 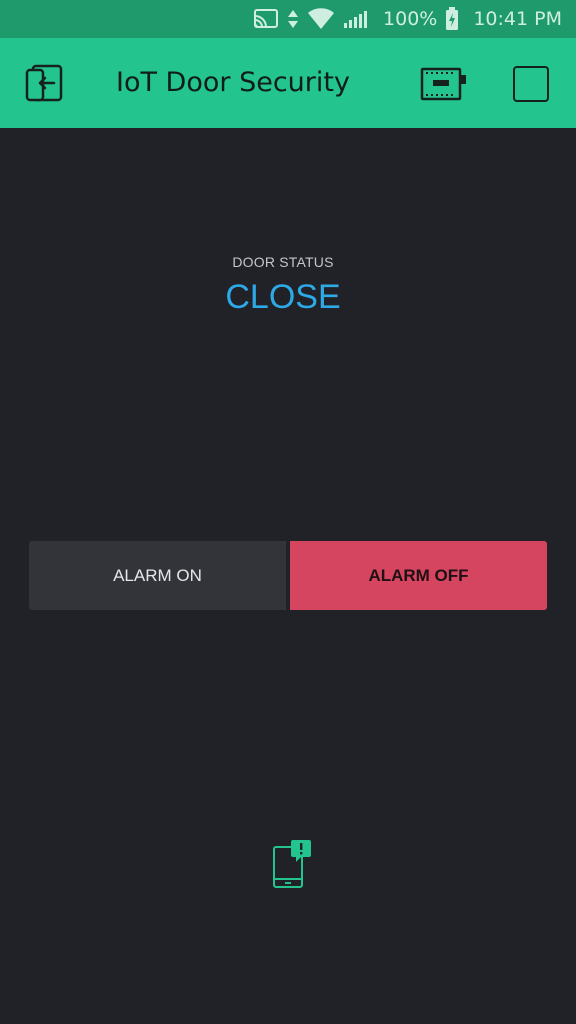 What do you see at coordinates (157, 575) in the screenshot?
I see `alarm-on-button: ALARM ON` at bounding box center [157, 575].